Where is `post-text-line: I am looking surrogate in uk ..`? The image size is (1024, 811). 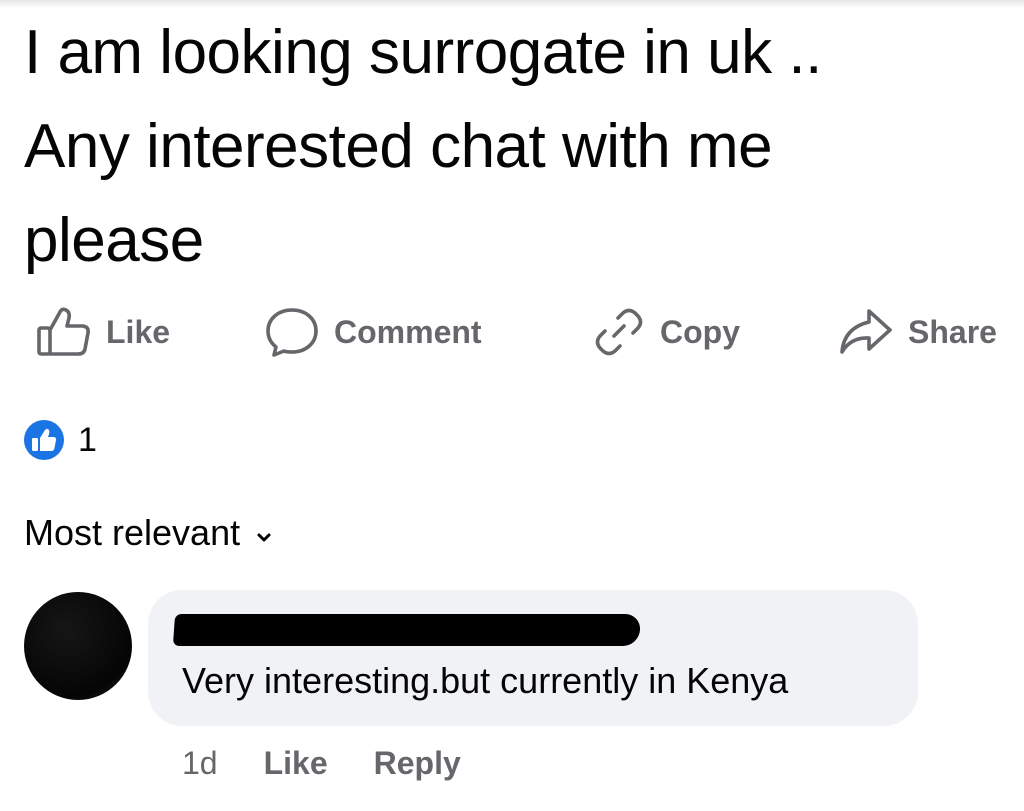
post-text-line: I am looking surrogate in uk .. is located at coordinates (423, 52).